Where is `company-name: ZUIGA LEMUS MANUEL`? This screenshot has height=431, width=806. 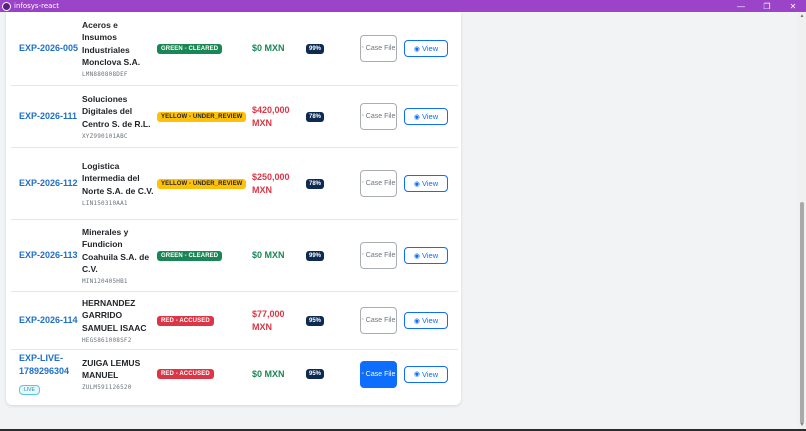 company-name: ZUIGA LEMUS MANUEL is located at coordinates (111, 368).